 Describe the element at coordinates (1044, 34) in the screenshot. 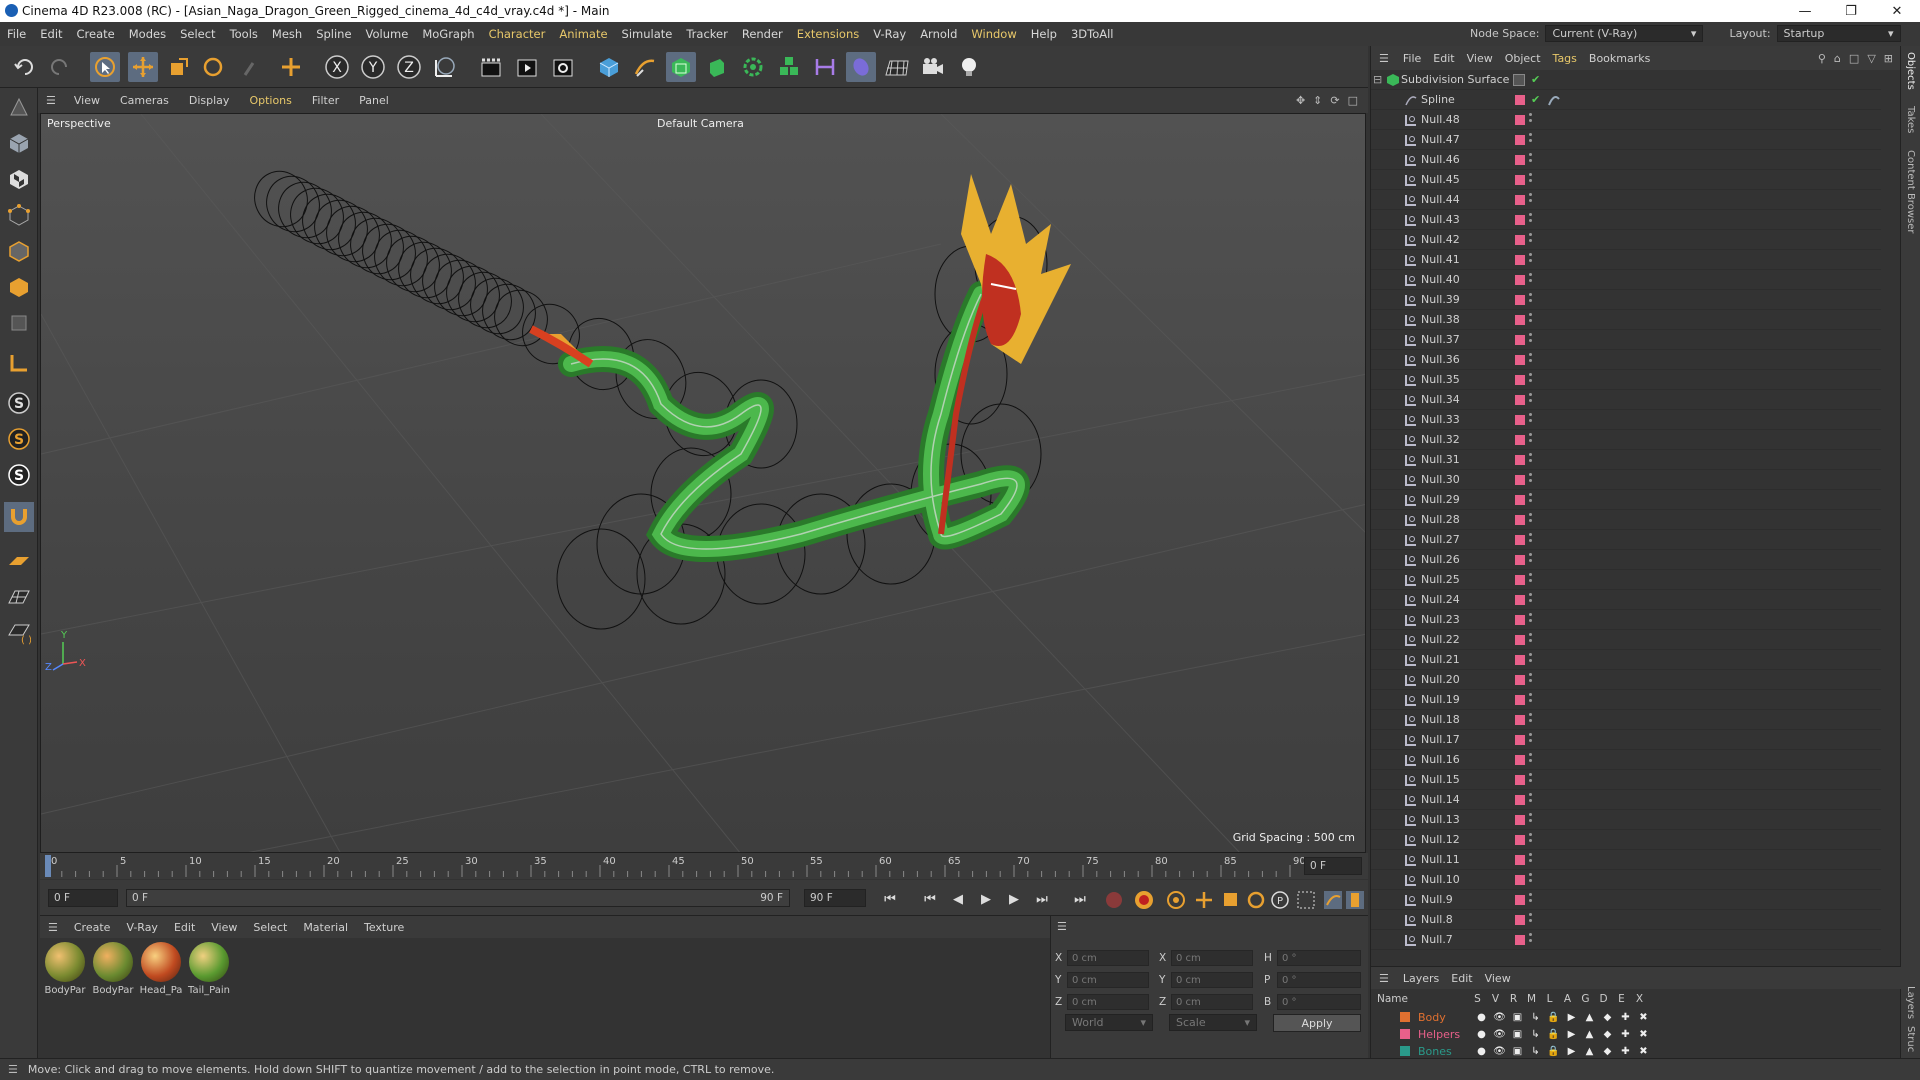

I see `menu-help: Help` at that location.